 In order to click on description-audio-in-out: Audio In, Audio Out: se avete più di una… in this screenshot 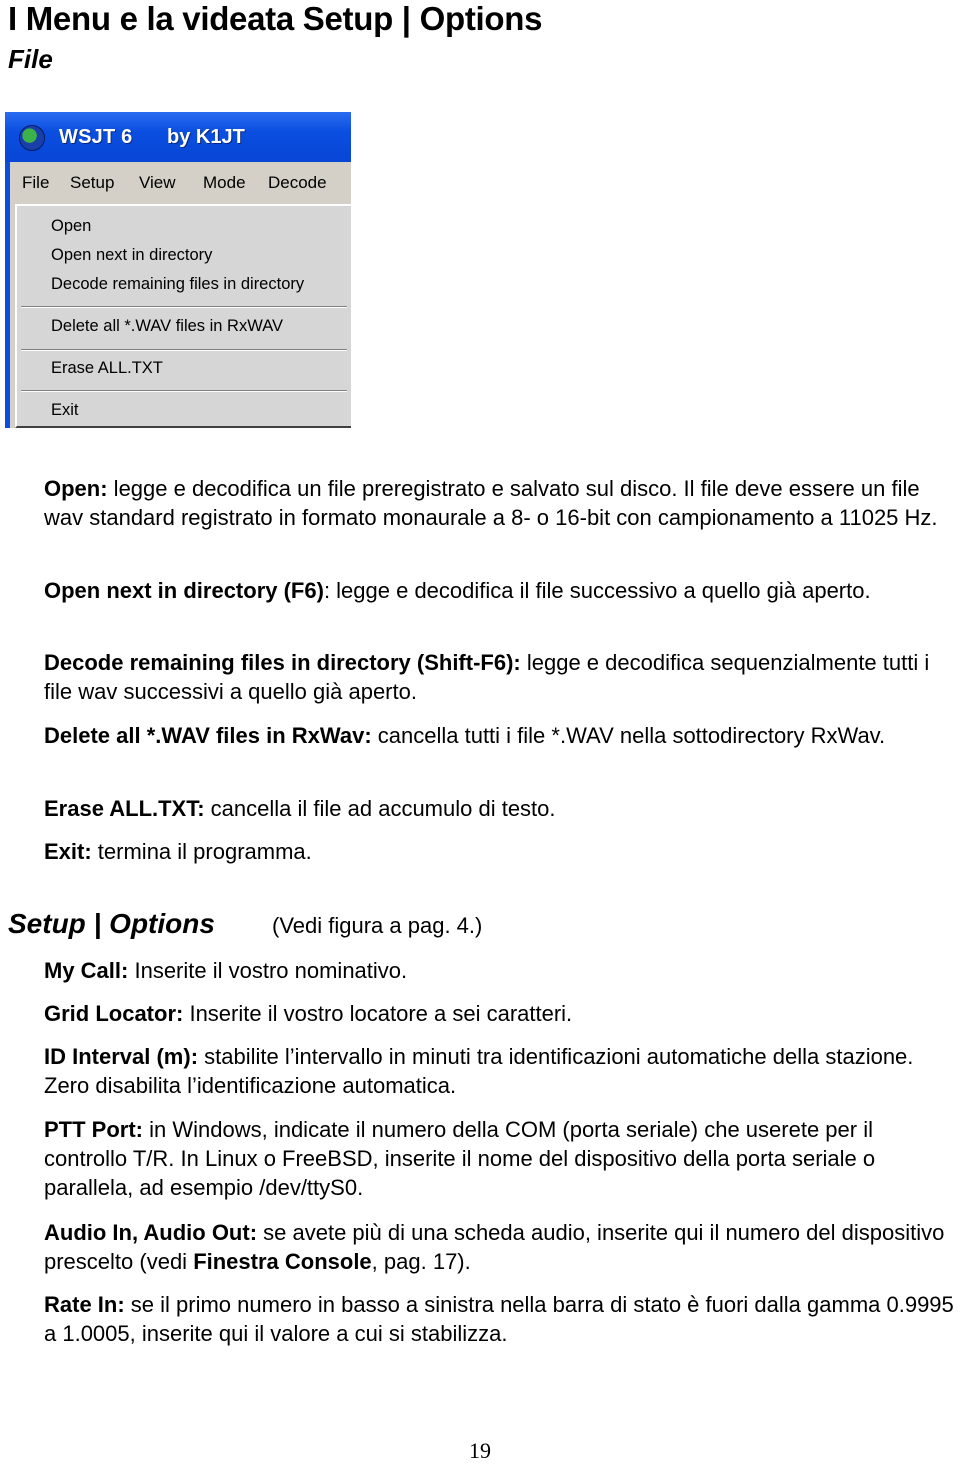, I will do `click(499, 1247)`.